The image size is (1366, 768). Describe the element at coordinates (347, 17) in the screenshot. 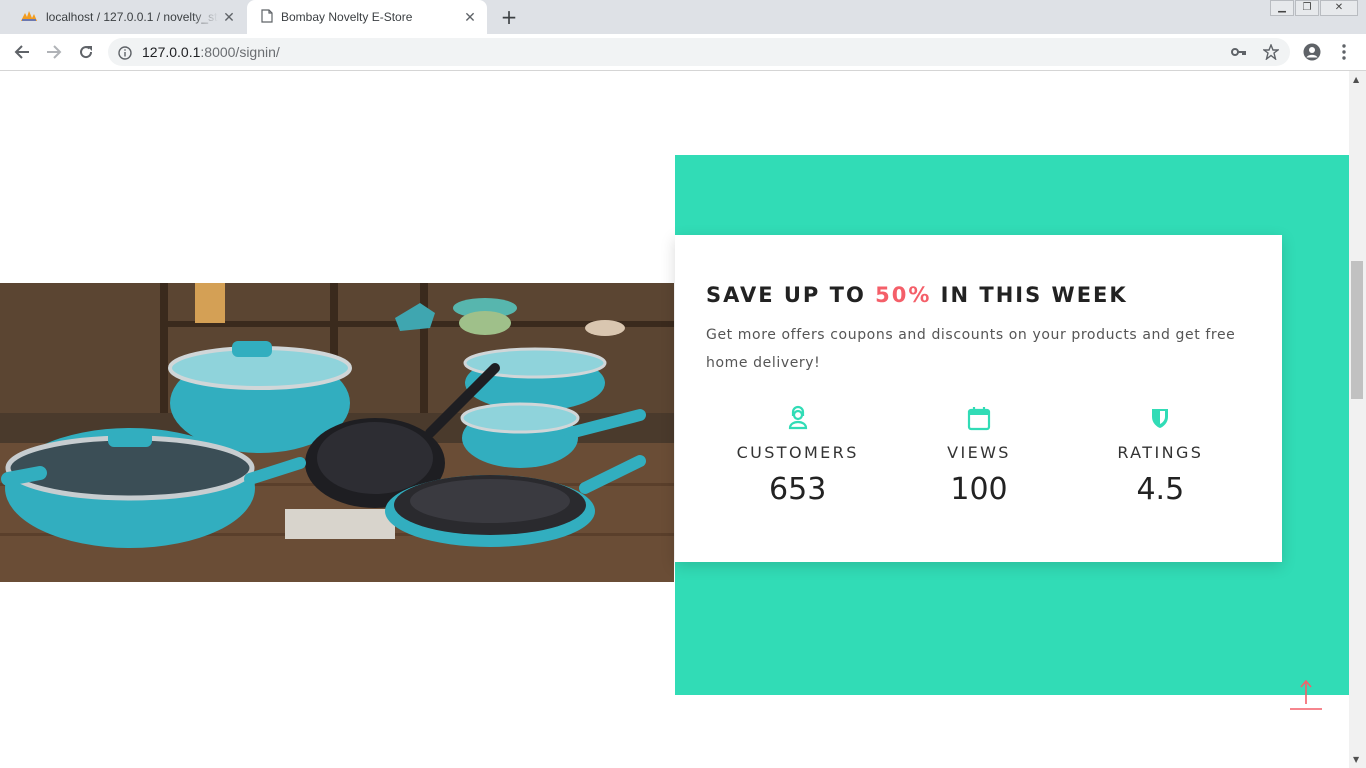

I see `tab-title: Bombay Novelty E-Store` at that location.